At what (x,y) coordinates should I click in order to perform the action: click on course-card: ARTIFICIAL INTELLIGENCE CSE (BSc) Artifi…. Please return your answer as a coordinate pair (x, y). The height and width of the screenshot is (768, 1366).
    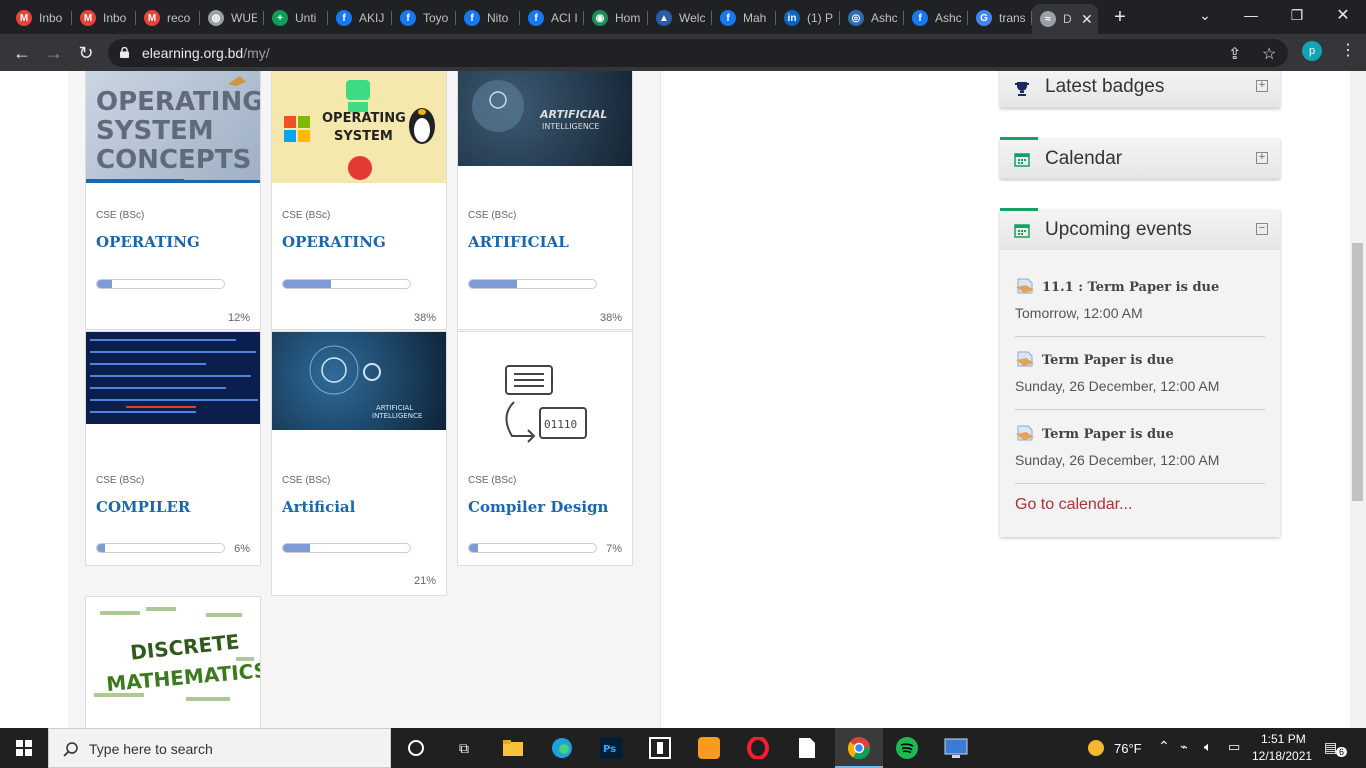
    Looking at the image, I should click on (359, 463).